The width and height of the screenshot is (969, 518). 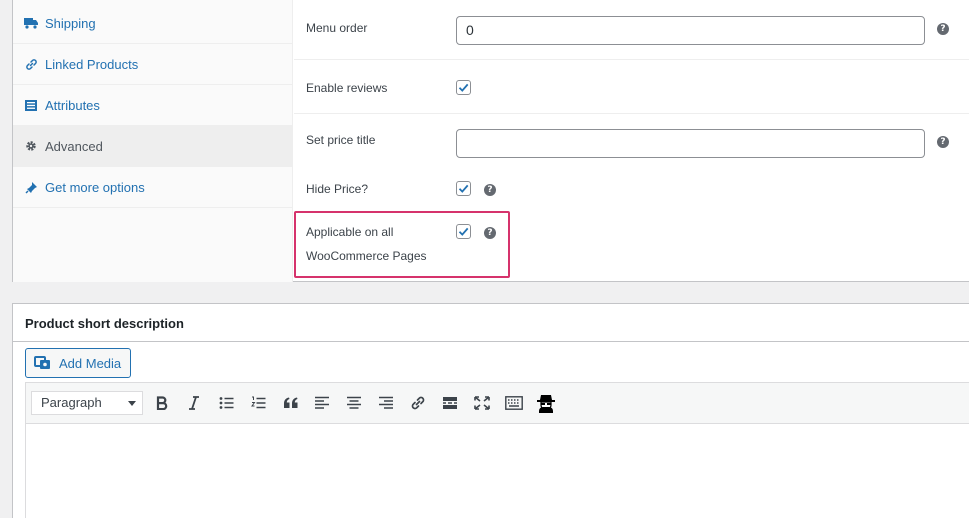 What do you see at coordinates (71, 402) in the screenshot?
I see `format-select-value: Paragraph` at bounding box center [71, 402].